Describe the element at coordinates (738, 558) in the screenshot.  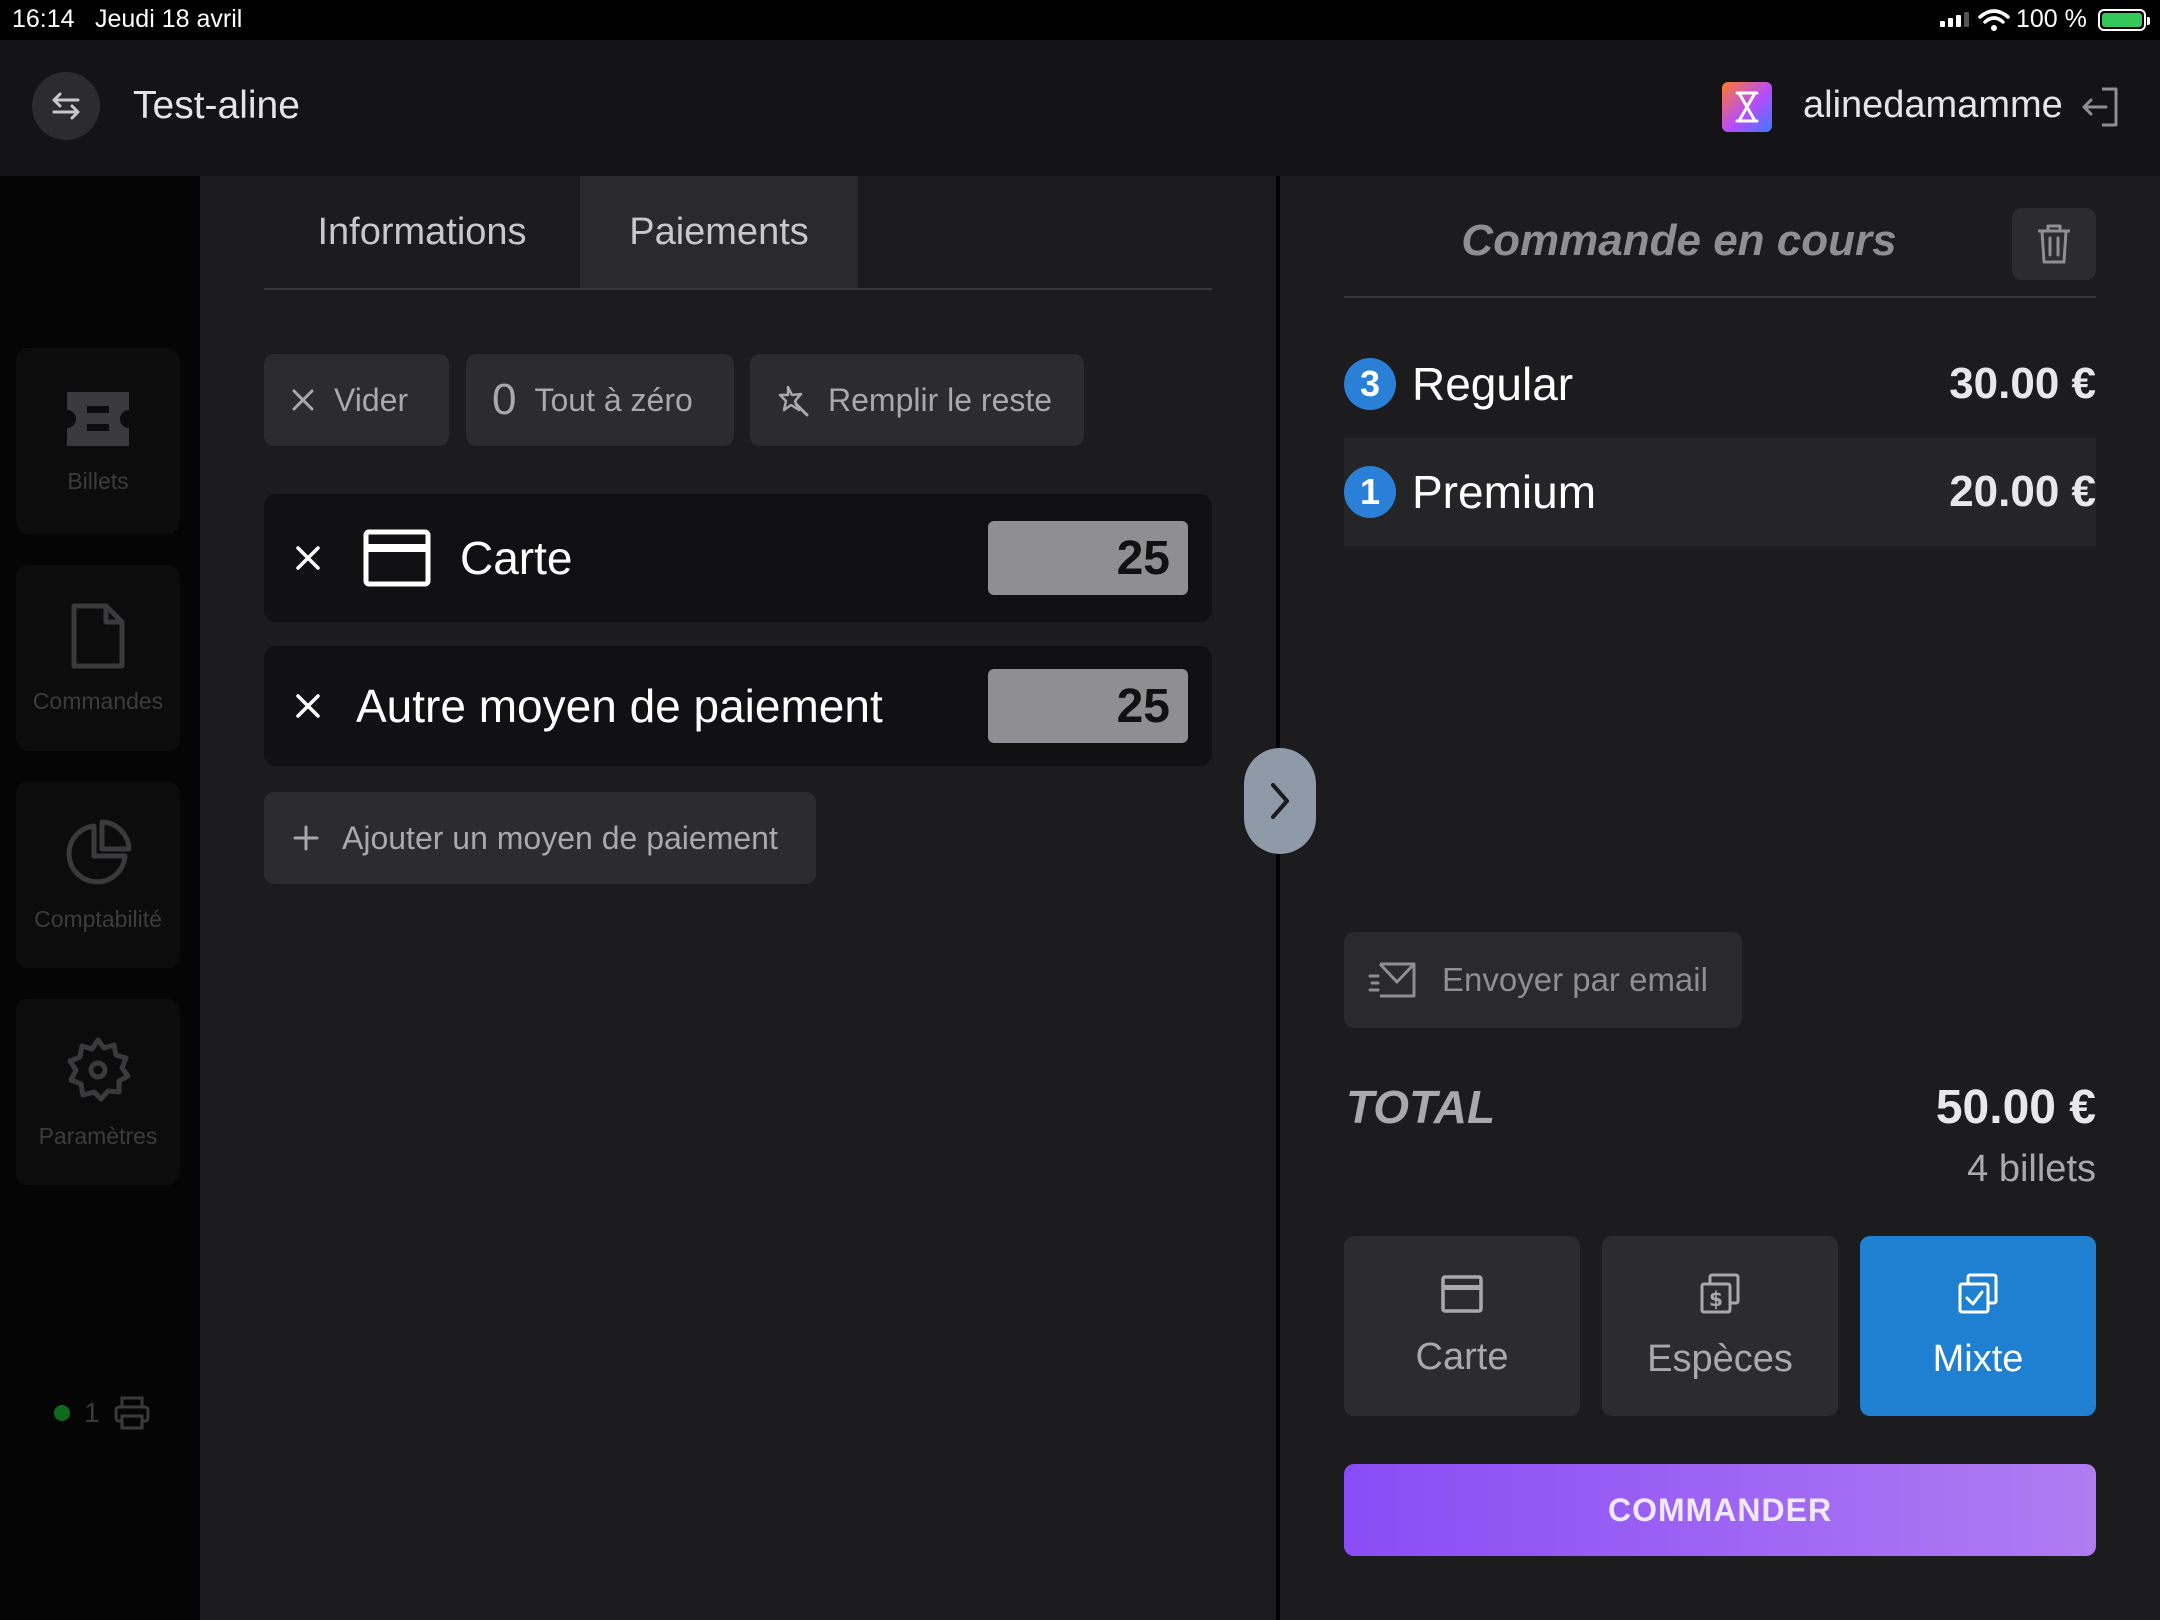
I see `payment-row-carte: Carte 25` at that location.